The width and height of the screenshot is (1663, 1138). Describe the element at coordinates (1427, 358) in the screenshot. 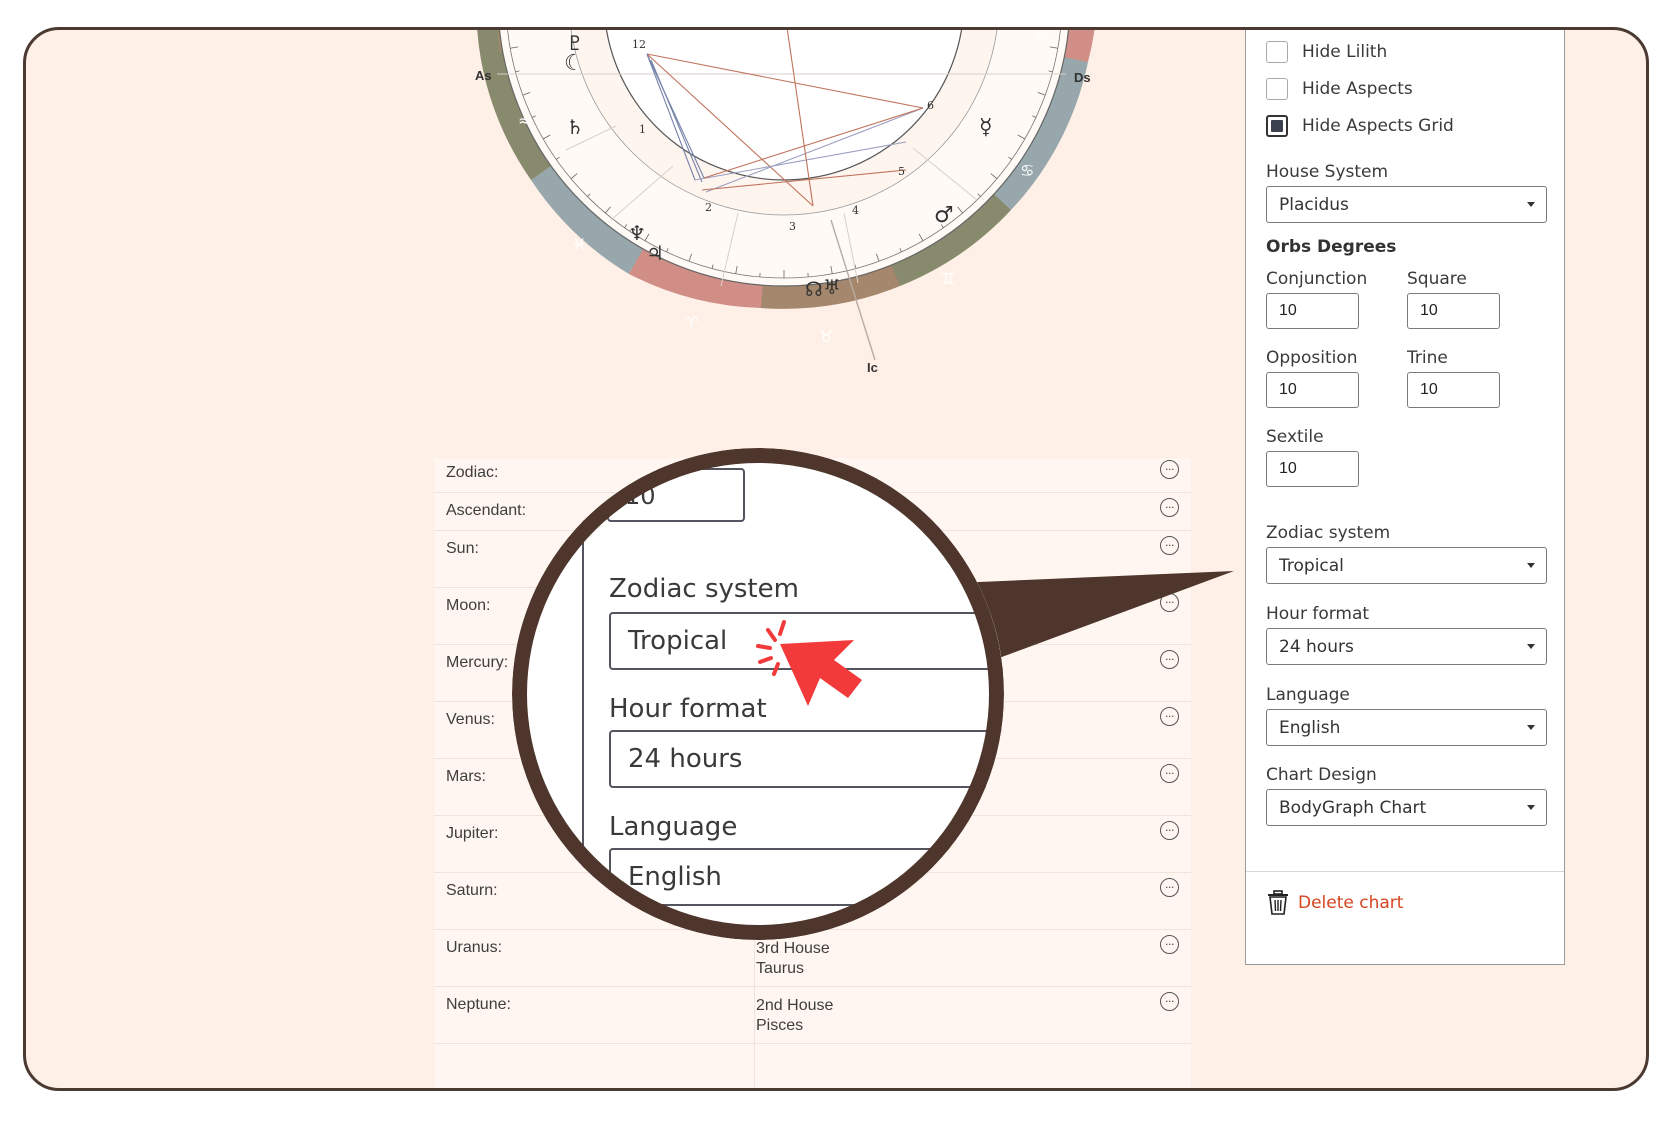

I see `trine-label: Trine` at that location.